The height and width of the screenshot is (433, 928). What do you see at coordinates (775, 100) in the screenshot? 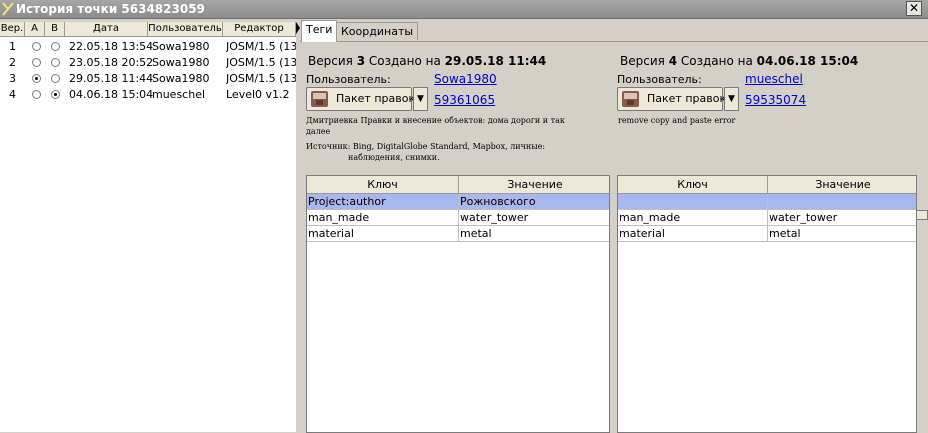
I see `right-changeset-link: 59535074` at bounding box center [775, 100].